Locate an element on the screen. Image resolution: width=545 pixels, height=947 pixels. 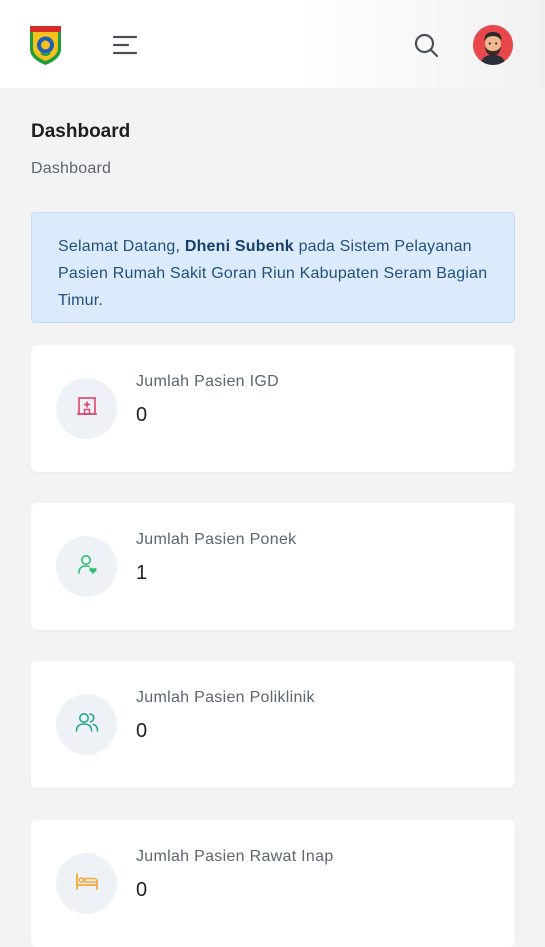
users-icon is located at coordinates (87, 724).